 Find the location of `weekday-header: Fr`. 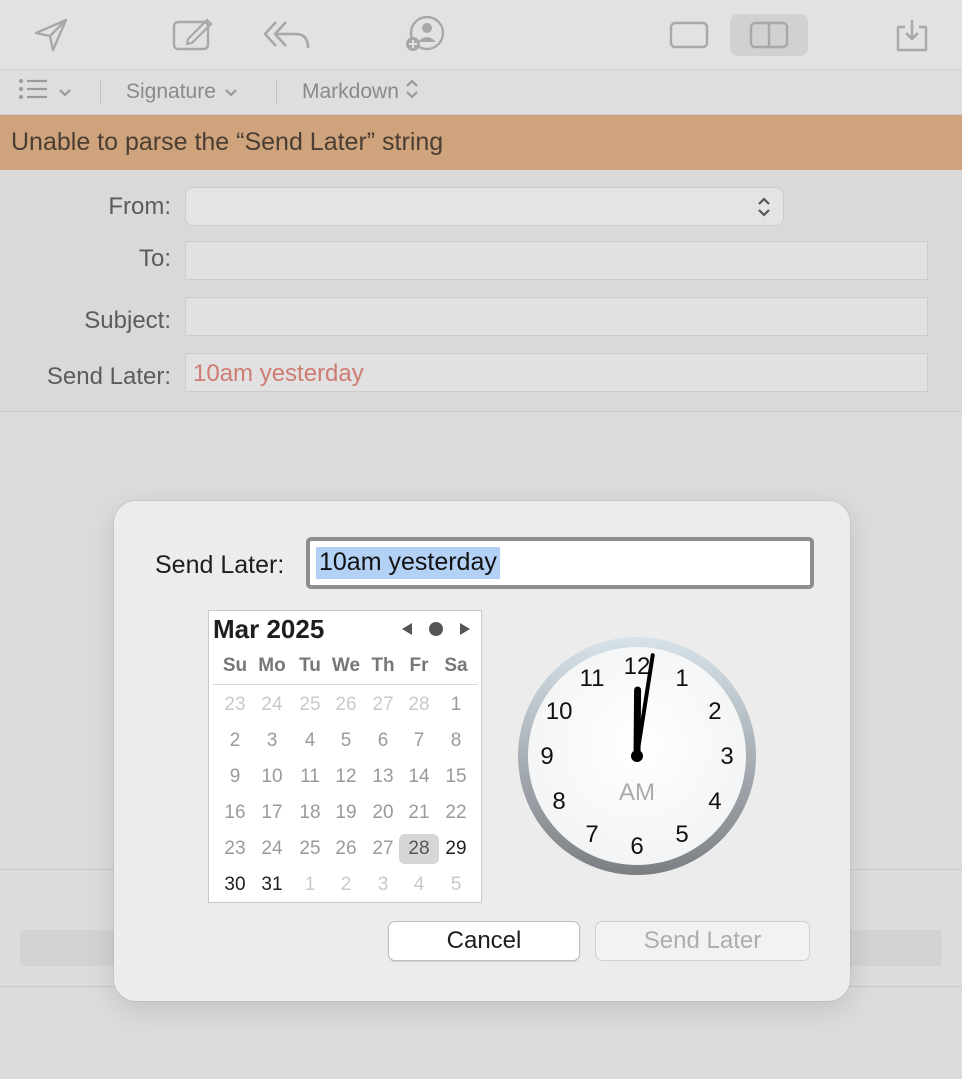

weekday-header: Fr is located at coordinates (419, 665).